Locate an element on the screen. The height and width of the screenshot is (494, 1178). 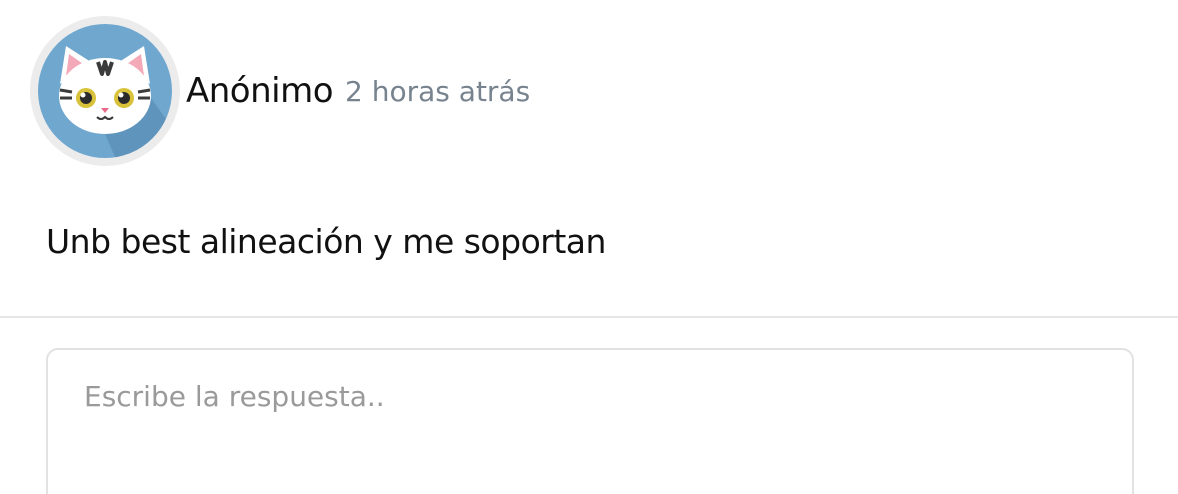
comment-text: Unb best alineación y me soportan is located at coordinates (326, 241).